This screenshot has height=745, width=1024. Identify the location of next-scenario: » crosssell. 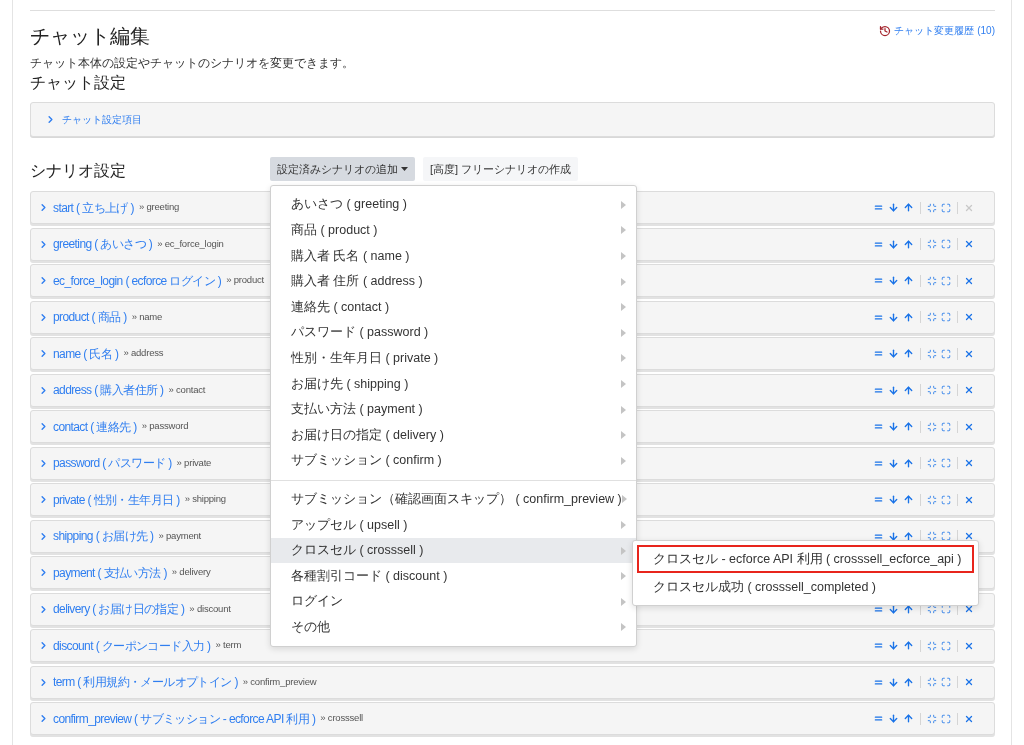
(341, 718).